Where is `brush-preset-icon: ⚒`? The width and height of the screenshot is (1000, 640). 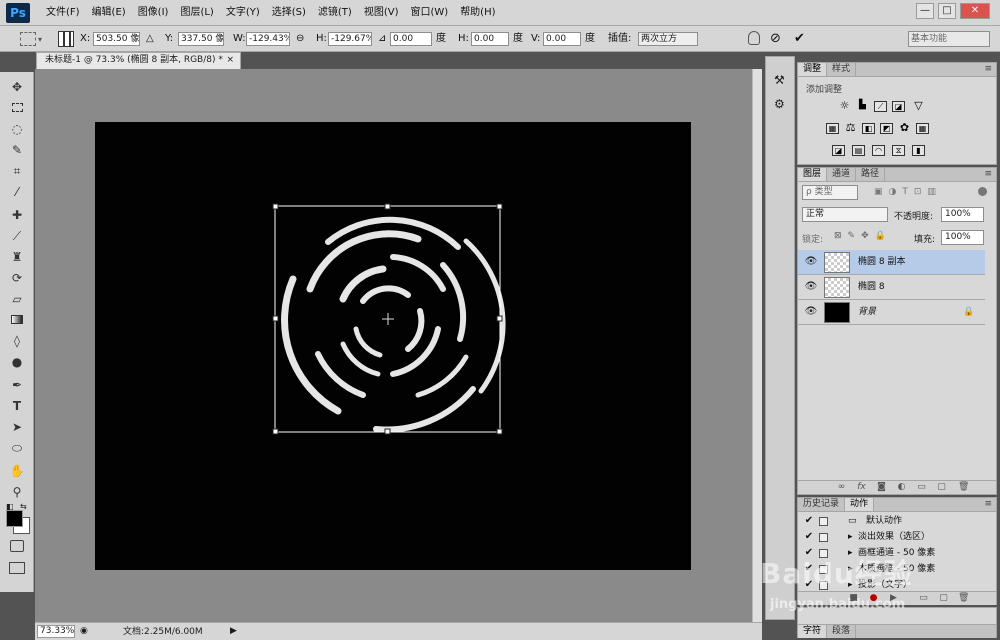
brush-preset-icon: ⚒ is located at coordinates (779, 80).